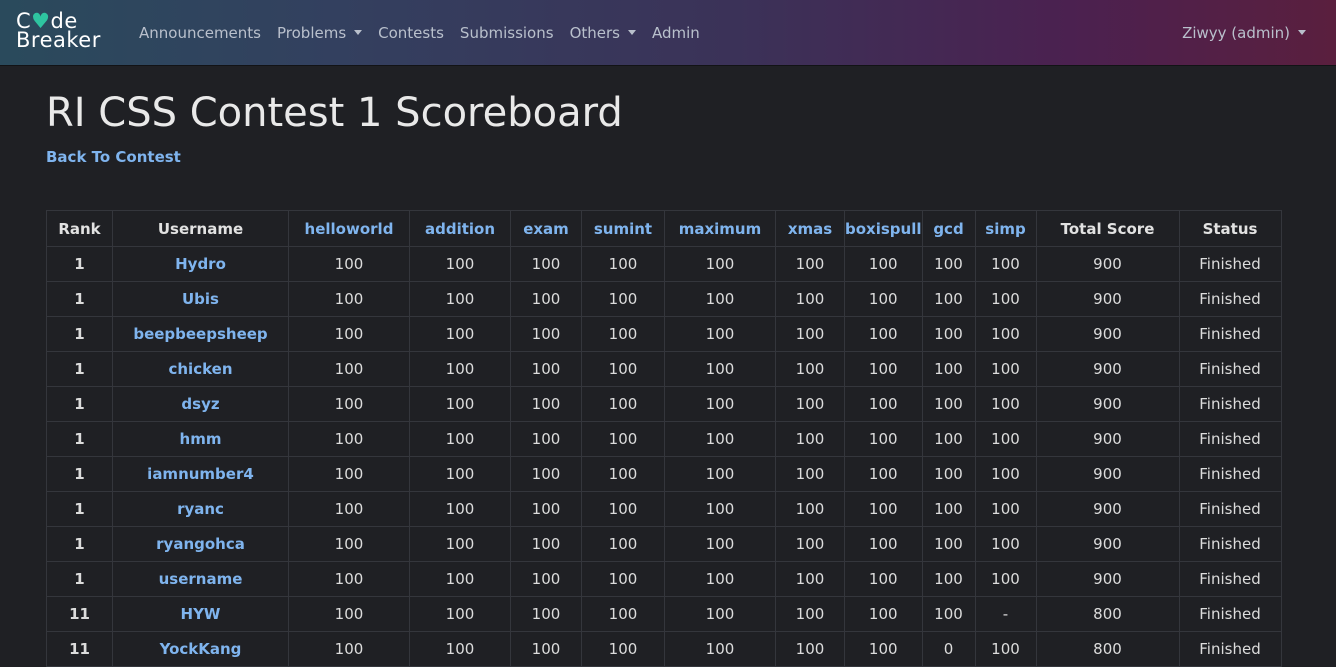 Image resolution: width=1336 pixels, height=667 pixels. Describe the element at coordinates (320, 33) in the screenshot. I see `nav-item-problems: Problems` at that location.